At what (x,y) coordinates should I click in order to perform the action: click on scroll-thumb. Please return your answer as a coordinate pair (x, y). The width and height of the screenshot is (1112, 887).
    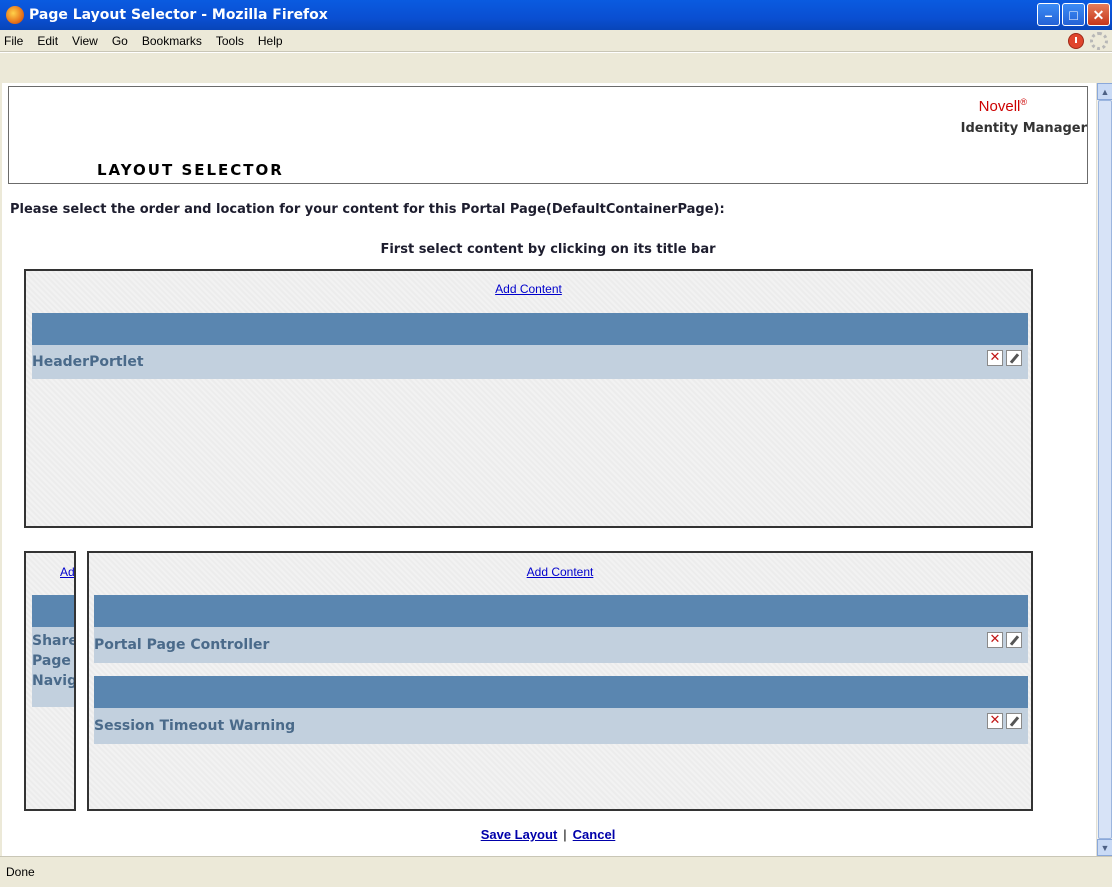
    Looking at the image, I should click on (1105, 469).